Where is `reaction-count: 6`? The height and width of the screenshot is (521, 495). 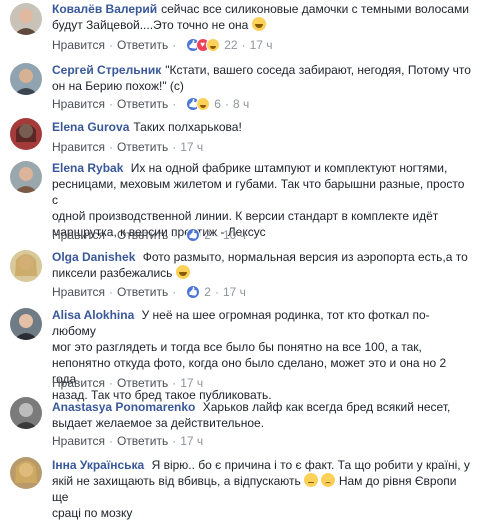 reaction-count: 6 is located at coordinates (217, 104).